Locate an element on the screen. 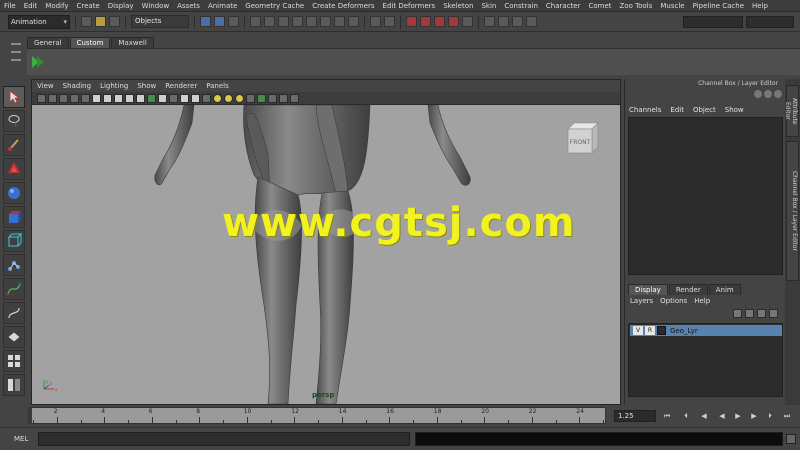  wireframe-icon is located at coordinates (173, 98).